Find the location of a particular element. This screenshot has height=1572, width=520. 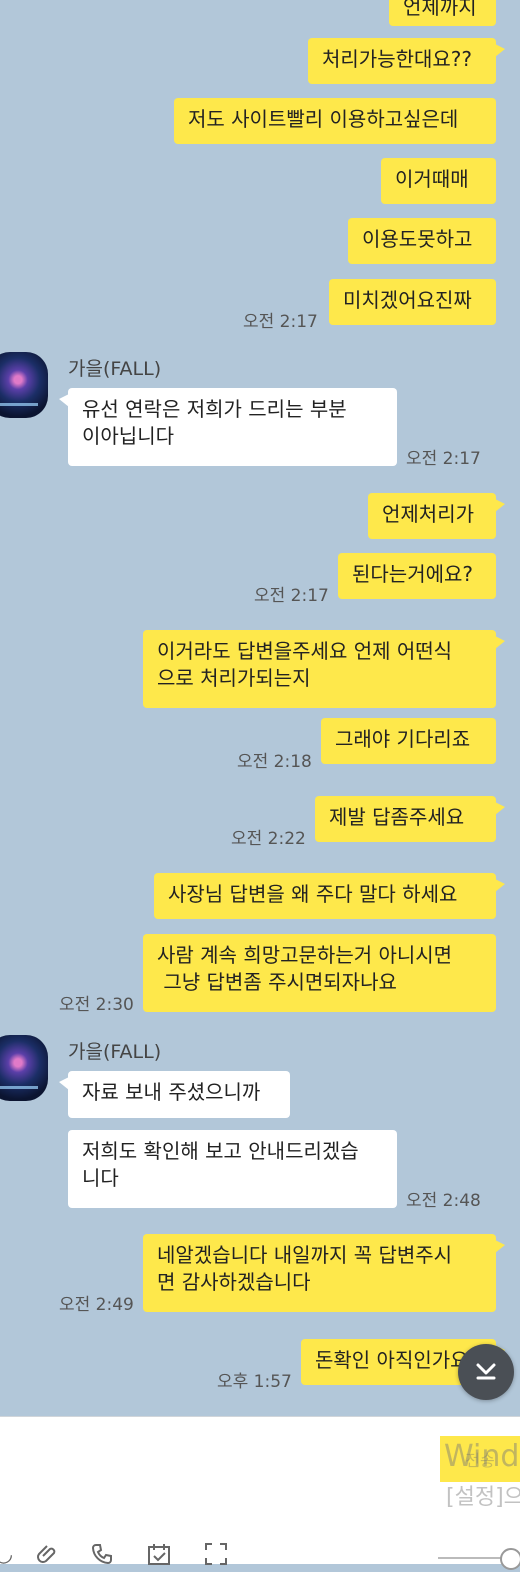

emoji-icon: ◡ is located at coordinates (6, 1554).